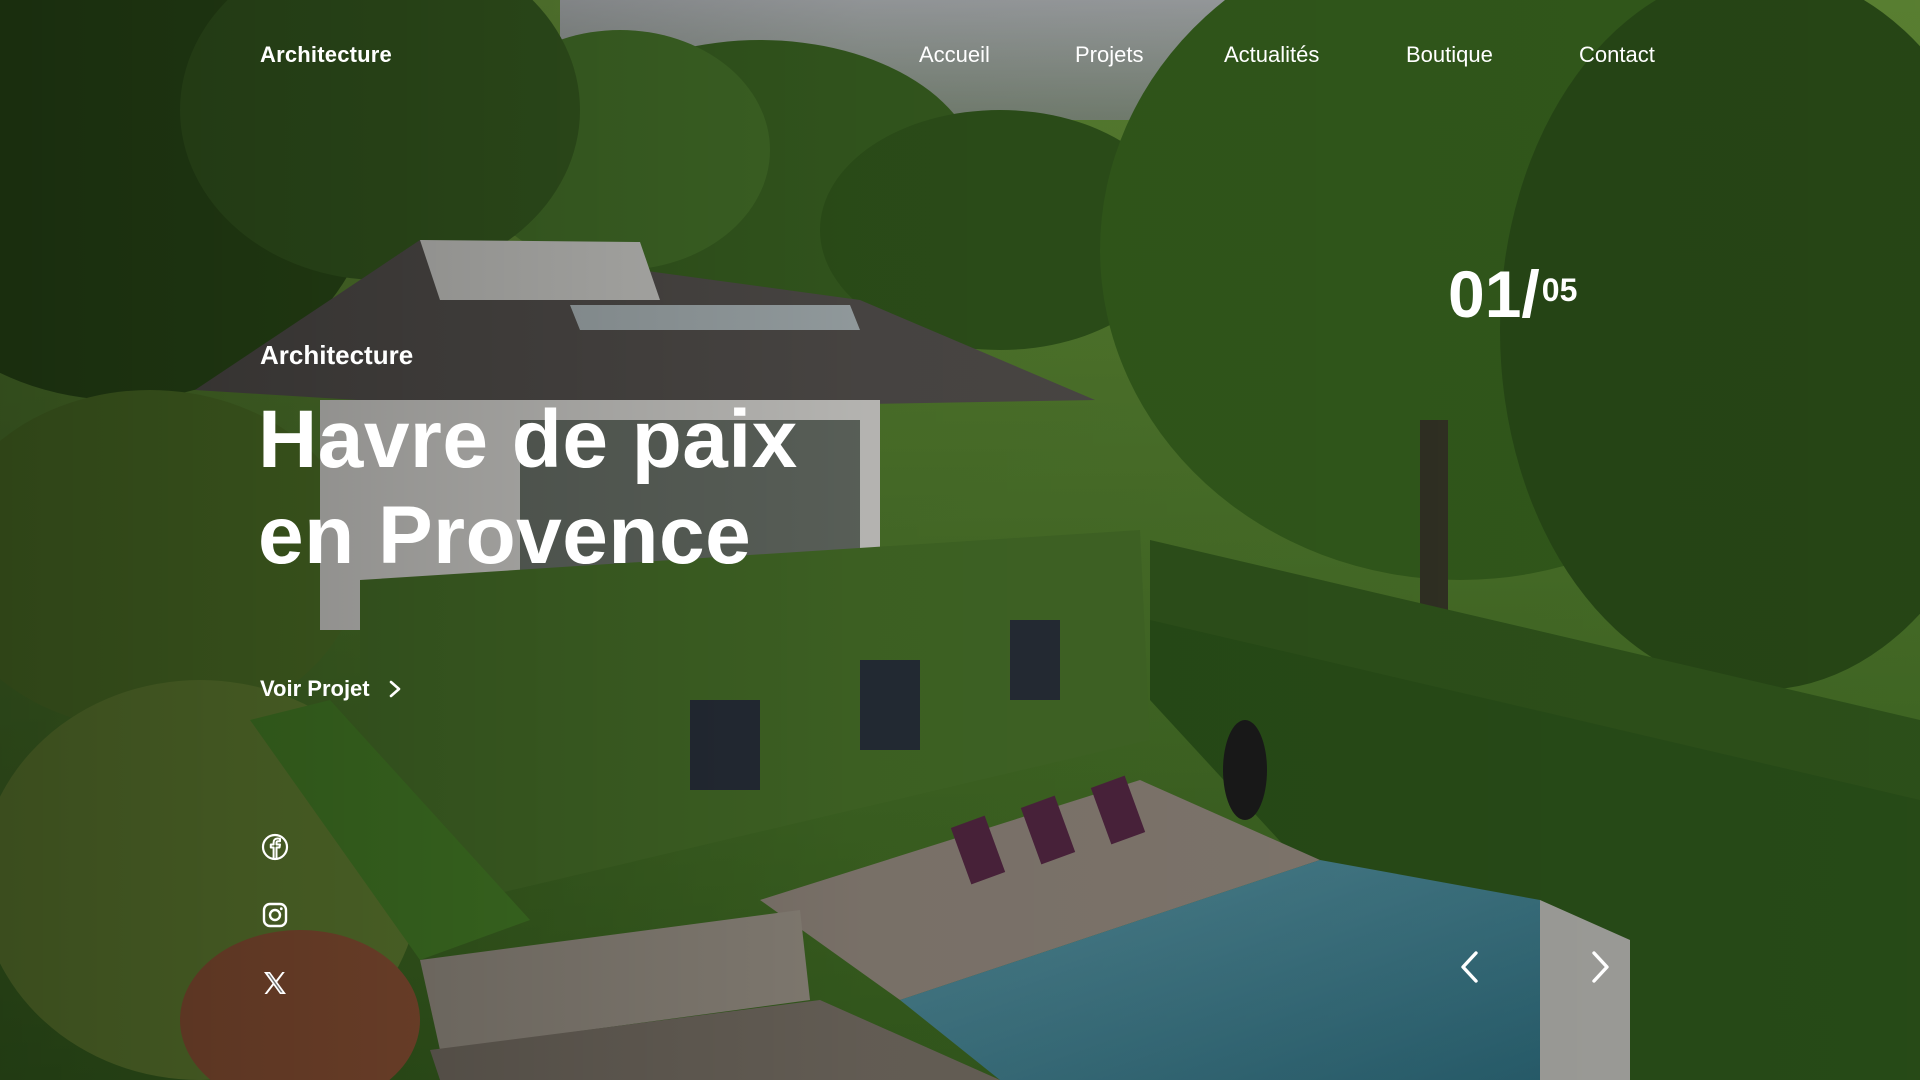 This screenshot has height=1080, width=1920. What do you see at coordinates (1617, 55) in the screenshot?
I see `nav-link-contact: Contact` at bounding box center [1617, 55].